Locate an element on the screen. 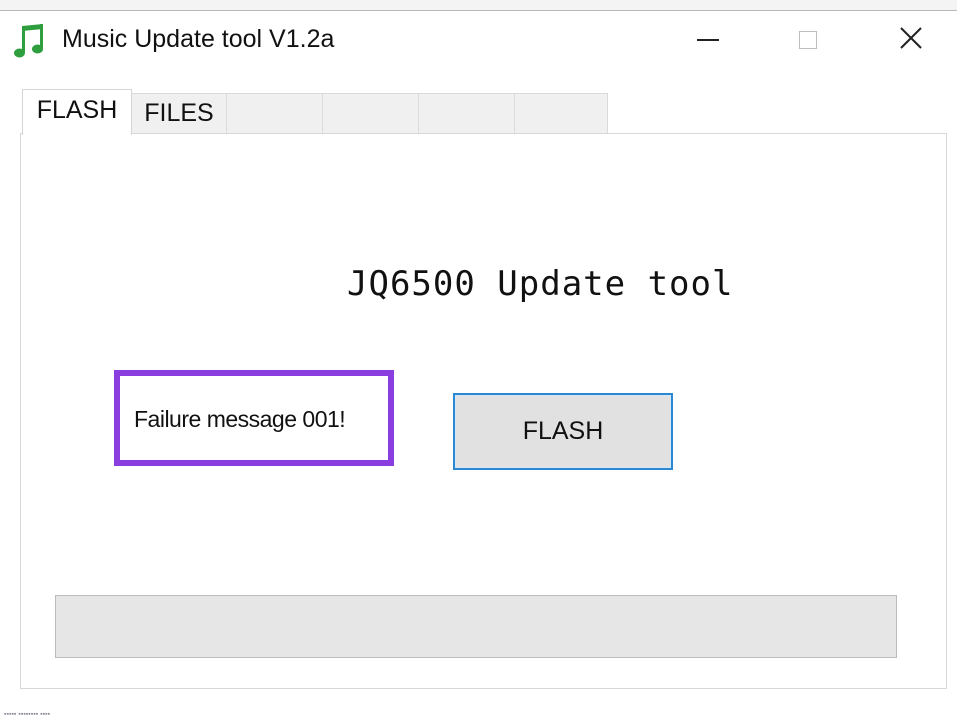  footer-watermark: ▪▪▪▪▪ ▪▪▪▪▪▪▪▪ ▪▪▪▪ is located at coordinates (27, 714).